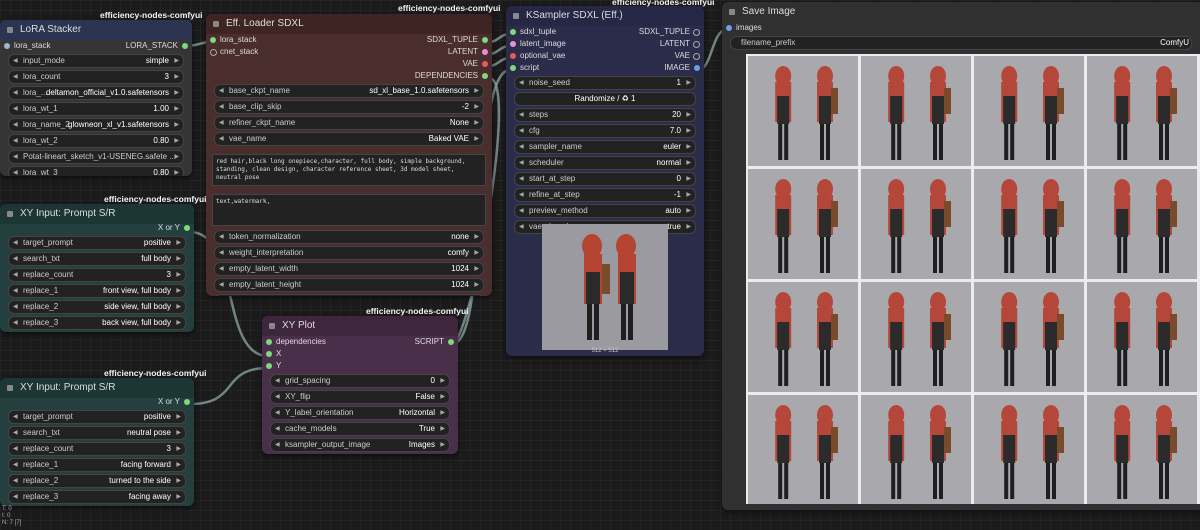 This screenshot has width=1200, height=530. What do you see at coordinates (349, 237) in the screenshot?
I see `widget-0: ◀ token_normalization none ▶` at bounding box center [349, 237].